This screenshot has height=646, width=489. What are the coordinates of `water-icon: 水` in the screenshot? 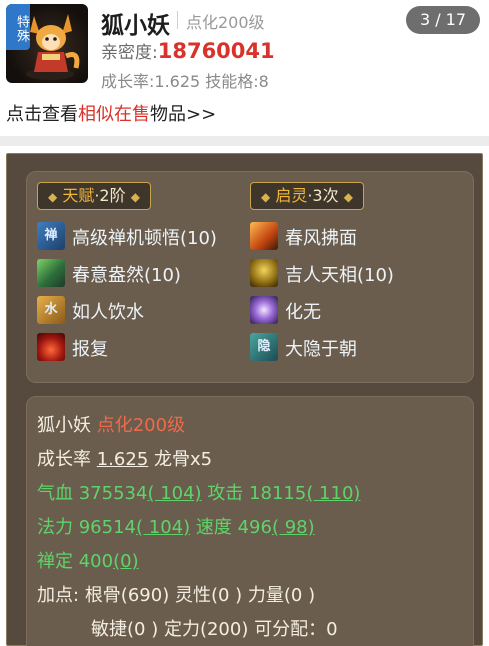 It's located at (51, 310).